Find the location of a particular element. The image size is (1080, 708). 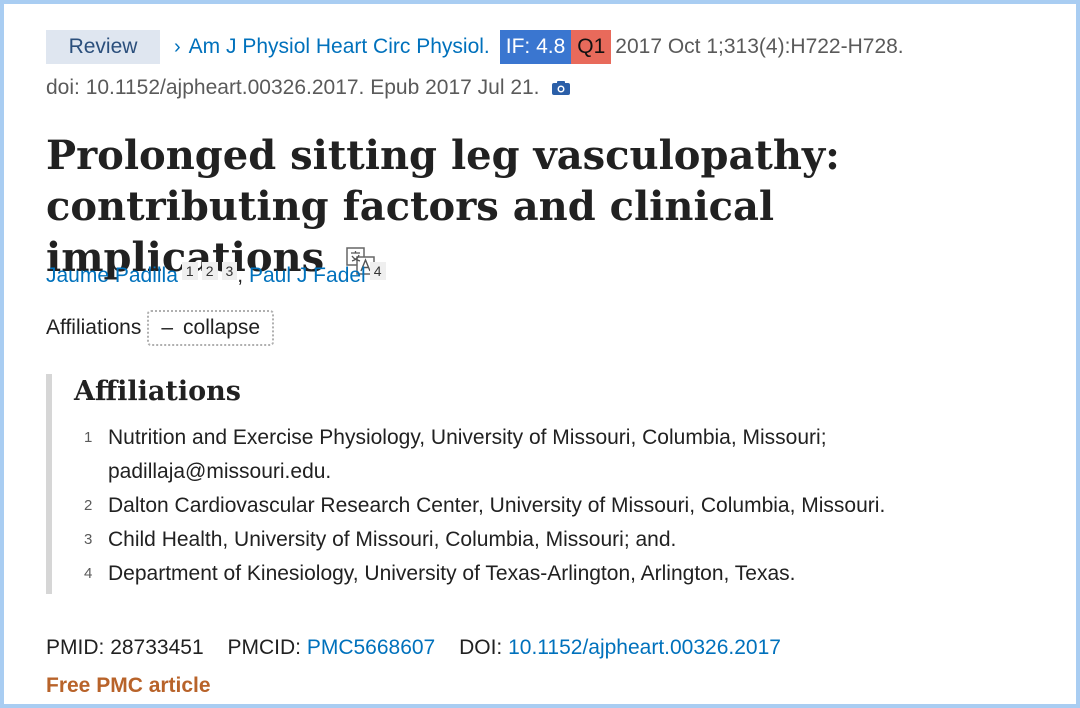

author-link: Jaume Padilla is located at coordinates (112, 275).